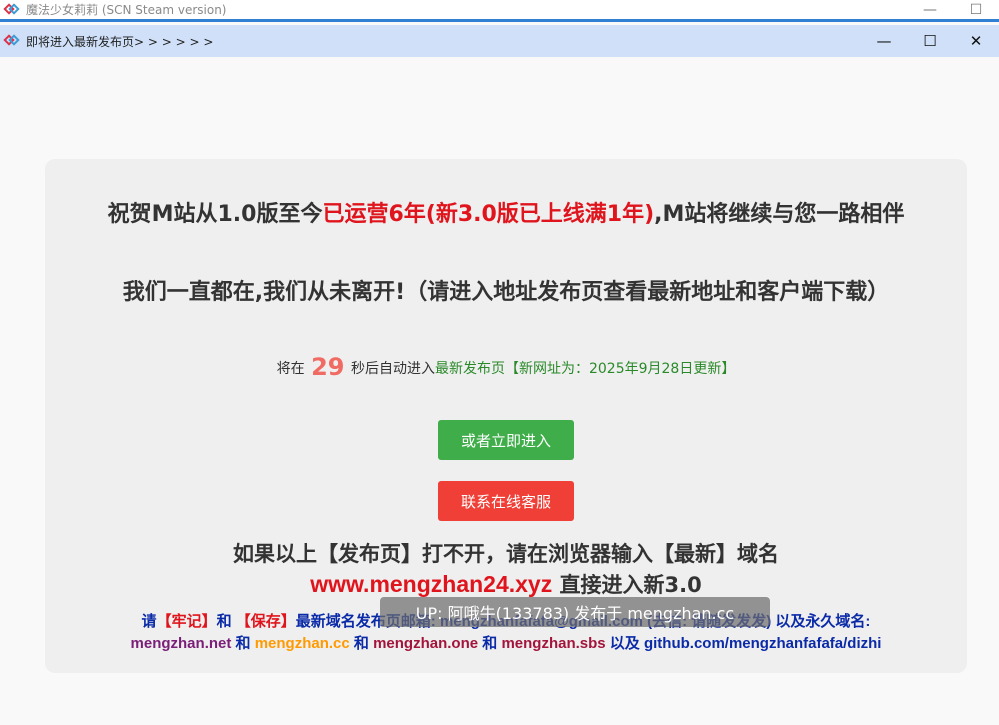  I want to click on fallback-domain-link: www.mengzhan24.xyz, so click(431, 584).